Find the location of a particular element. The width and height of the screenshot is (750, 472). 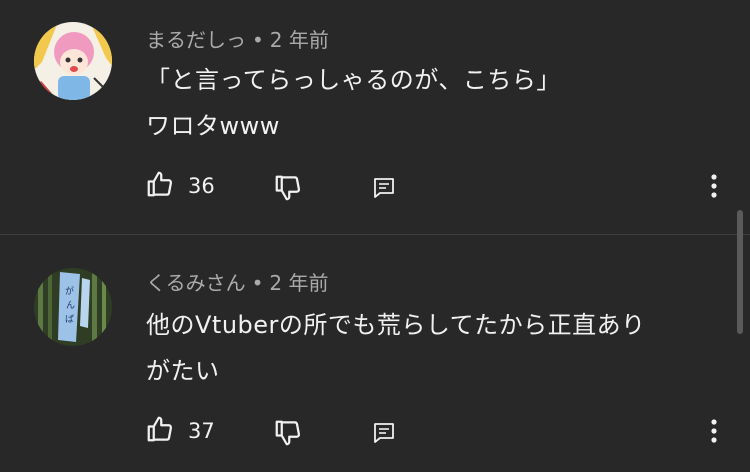

like-count: 37 is located at coordinates (201, 431).